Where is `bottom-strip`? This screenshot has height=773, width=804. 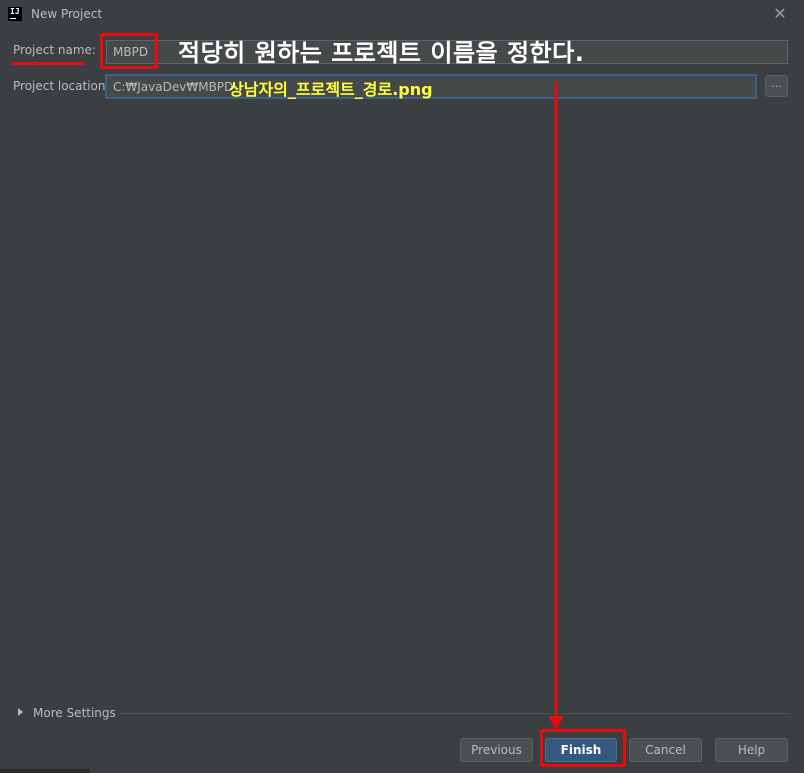
bottom-strip is located at coordinates (45, 771).